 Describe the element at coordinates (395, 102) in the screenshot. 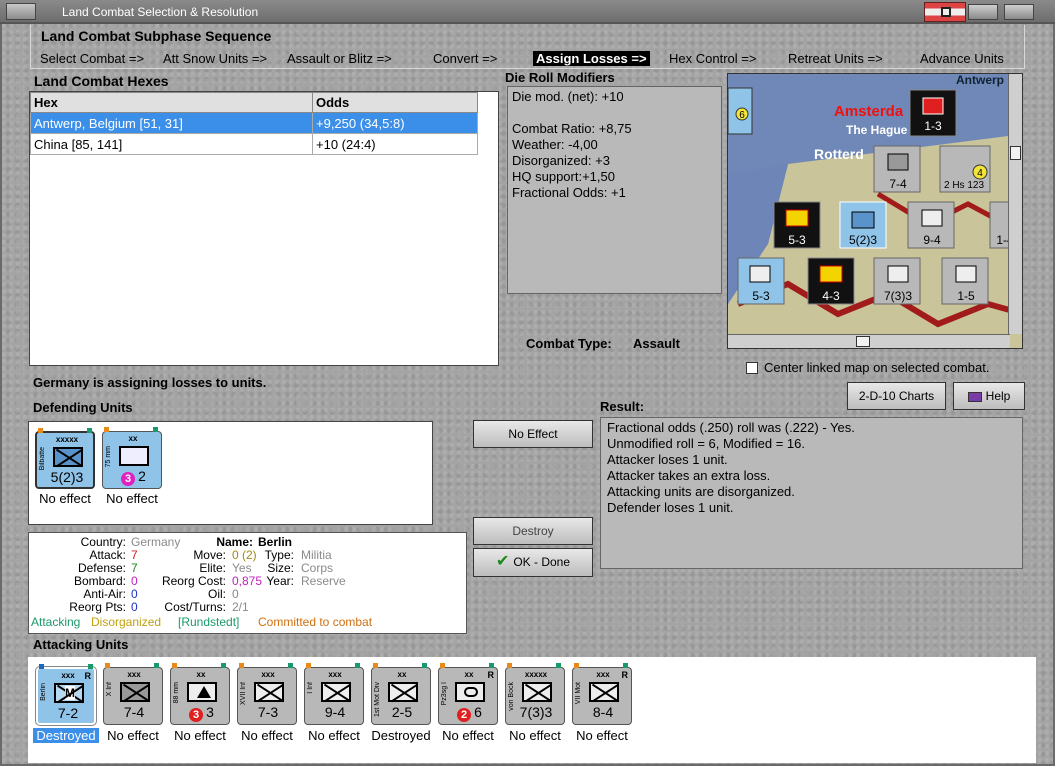

I see `col-odds: Odds` at that location.